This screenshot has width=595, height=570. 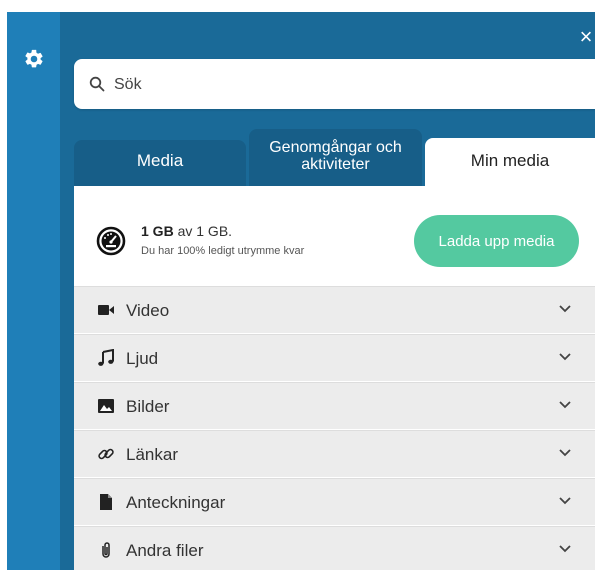 What do you see at coordinates (106, 310) in the screenshot?
I see `video-camera-icon` at bounding box center [106, 310].